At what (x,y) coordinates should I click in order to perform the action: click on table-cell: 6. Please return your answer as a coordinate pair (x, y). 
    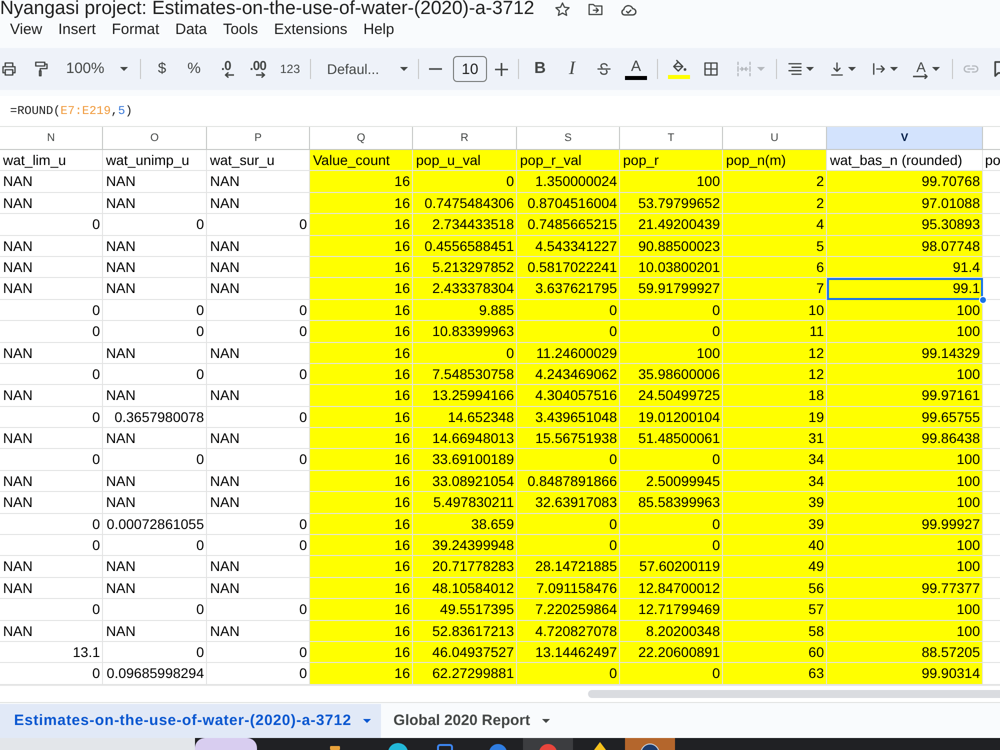
    Looking at the image, I should click on (775, 267).